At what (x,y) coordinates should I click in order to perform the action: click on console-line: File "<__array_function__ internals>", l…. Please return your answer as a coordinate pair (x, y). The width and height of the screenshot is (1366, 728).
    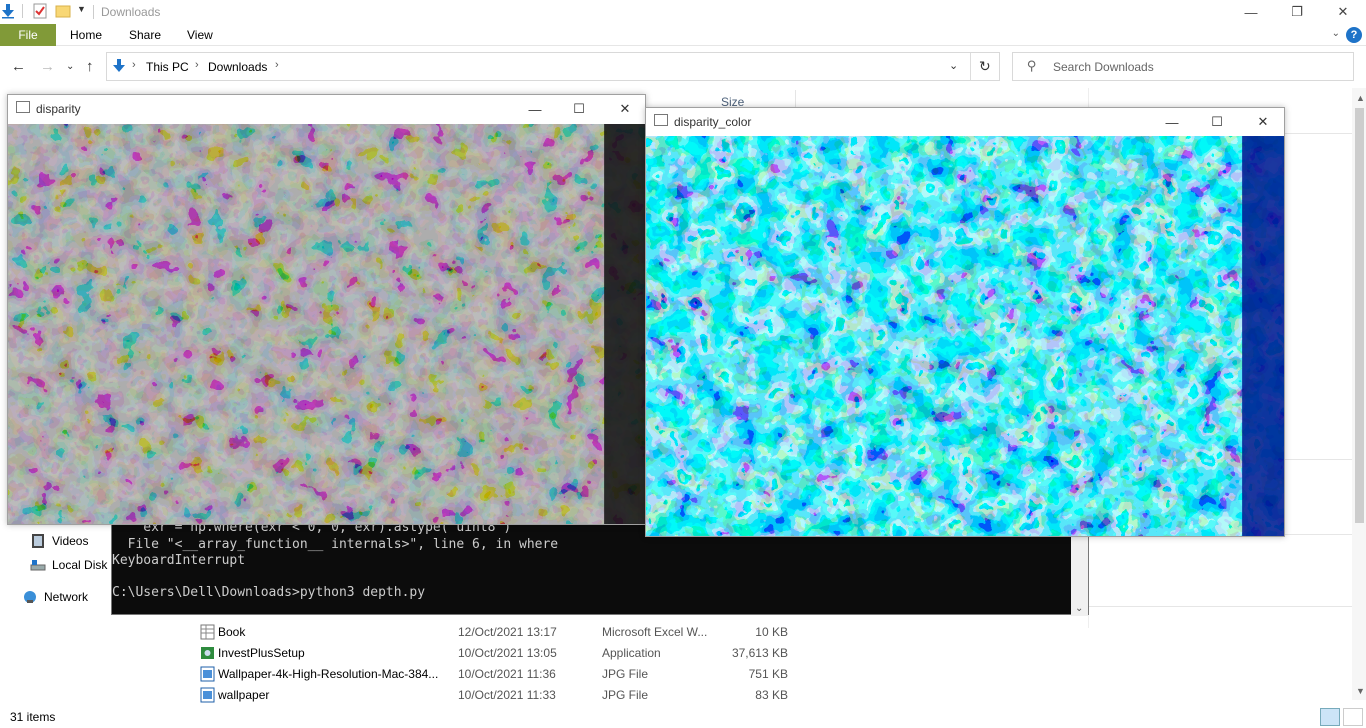
    Looking at the image, I should click on (335, 544).